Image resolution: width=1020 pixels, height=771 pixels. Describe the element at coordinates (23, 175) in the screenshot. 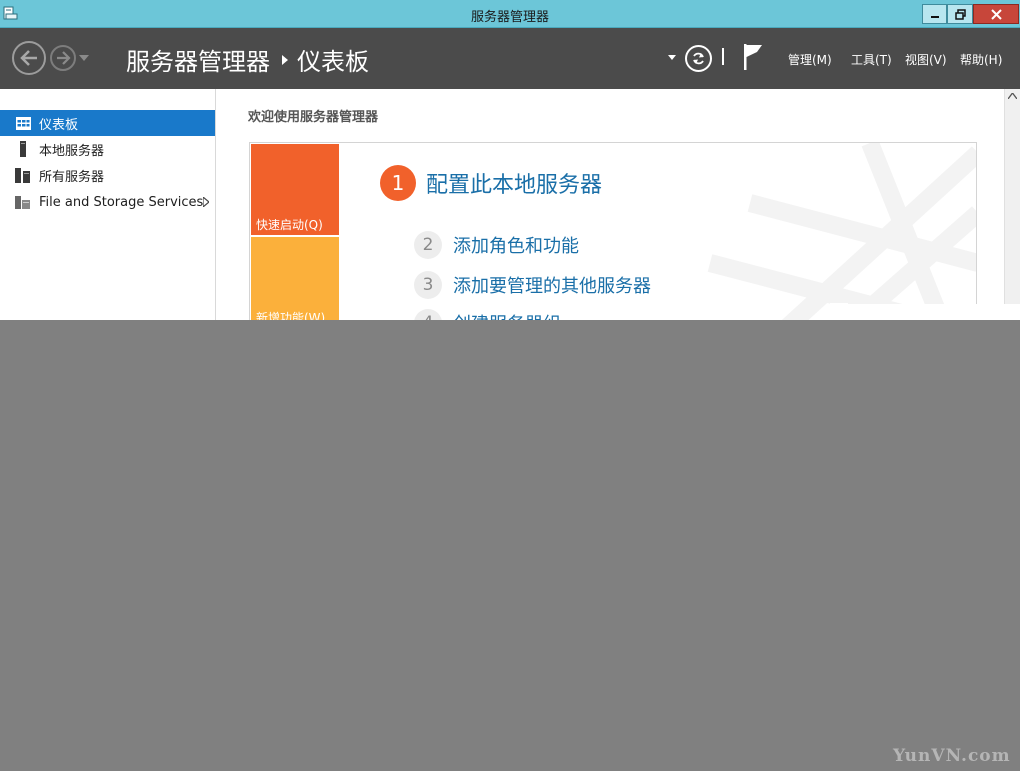

I see `servers-icon` at that location.